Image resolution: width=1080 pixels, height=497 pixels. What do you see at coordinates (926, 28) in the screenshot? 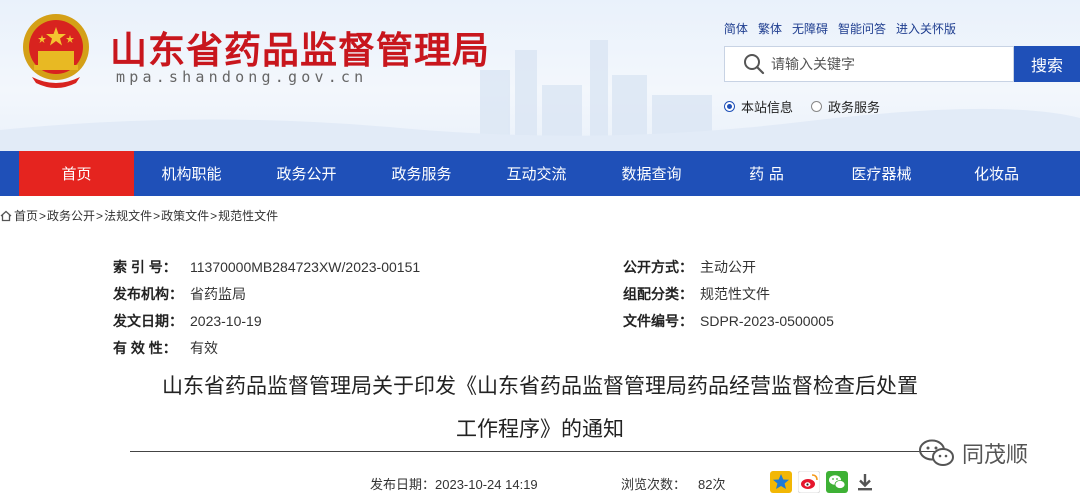
I see `link-care-version: 进入关怀版` at bounding box center [926, 28].